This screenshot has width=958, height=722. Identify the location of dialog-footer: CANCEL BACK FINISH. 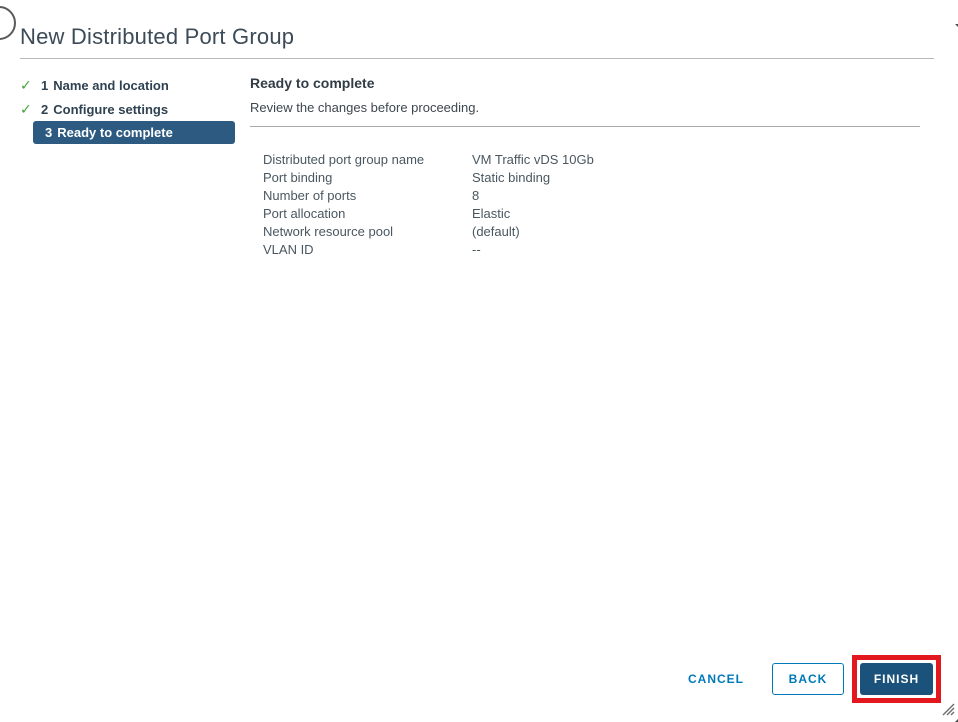
(812, 679).